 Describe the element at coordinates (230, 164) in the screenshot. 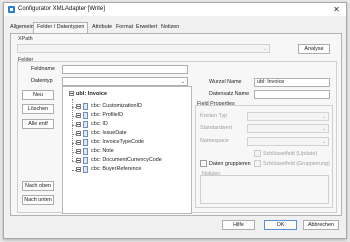

I see `daten-gruppieren-label: Daten gruppieren` at that location.